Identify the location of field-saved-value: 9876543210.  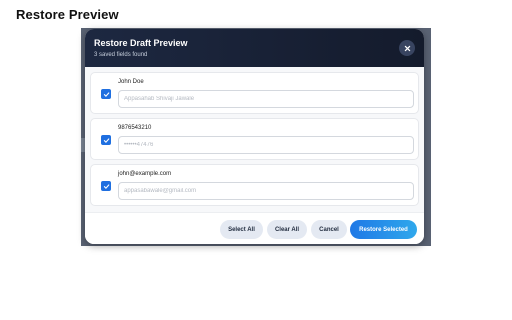
(135, 128).